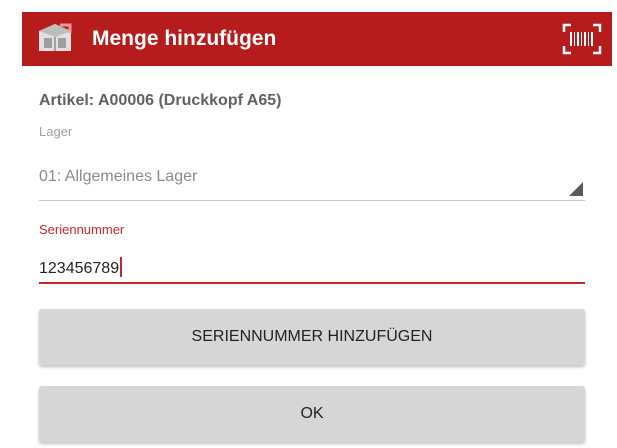 This screenshot has width=617, height=448. What do you see at coordinates (312, 180) in the screenshot?
I see `lager-select: 01: Allgemeines Lager` at bounding box center [312, 180].